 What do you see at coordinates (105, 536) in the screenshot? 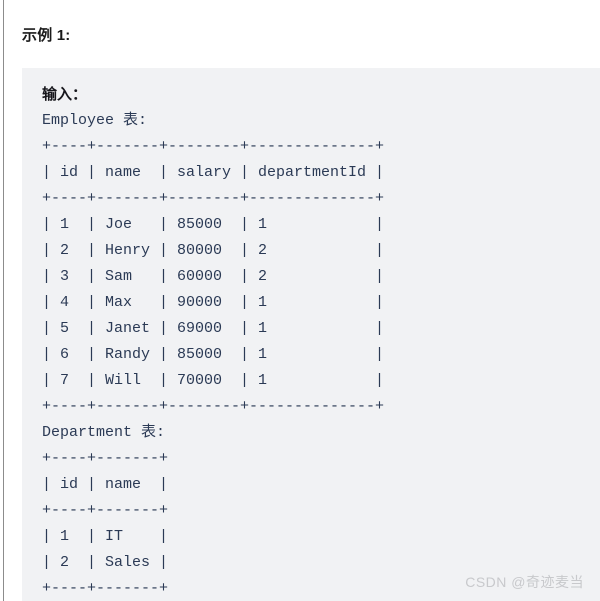
I see `table-row: | 1 | IT |` at bounding box center [105, 536].